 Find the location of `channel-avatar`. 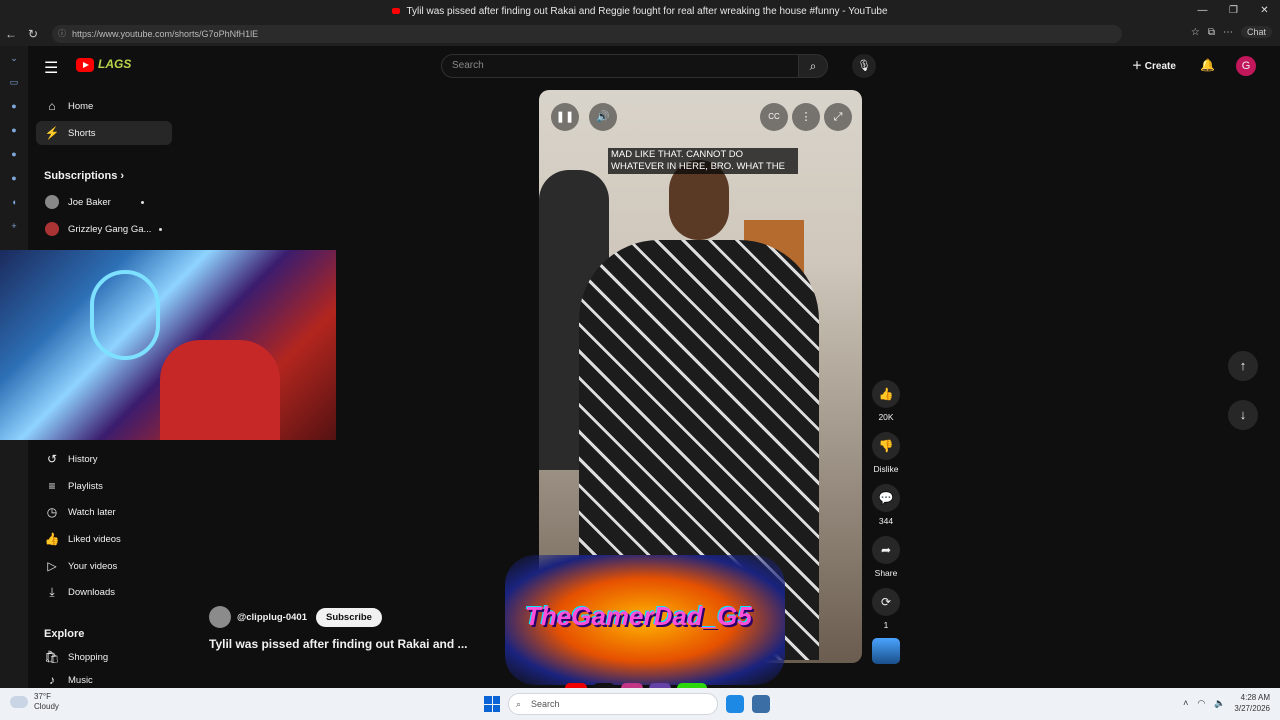

channel-avatar is located at coordinates (220, 617).